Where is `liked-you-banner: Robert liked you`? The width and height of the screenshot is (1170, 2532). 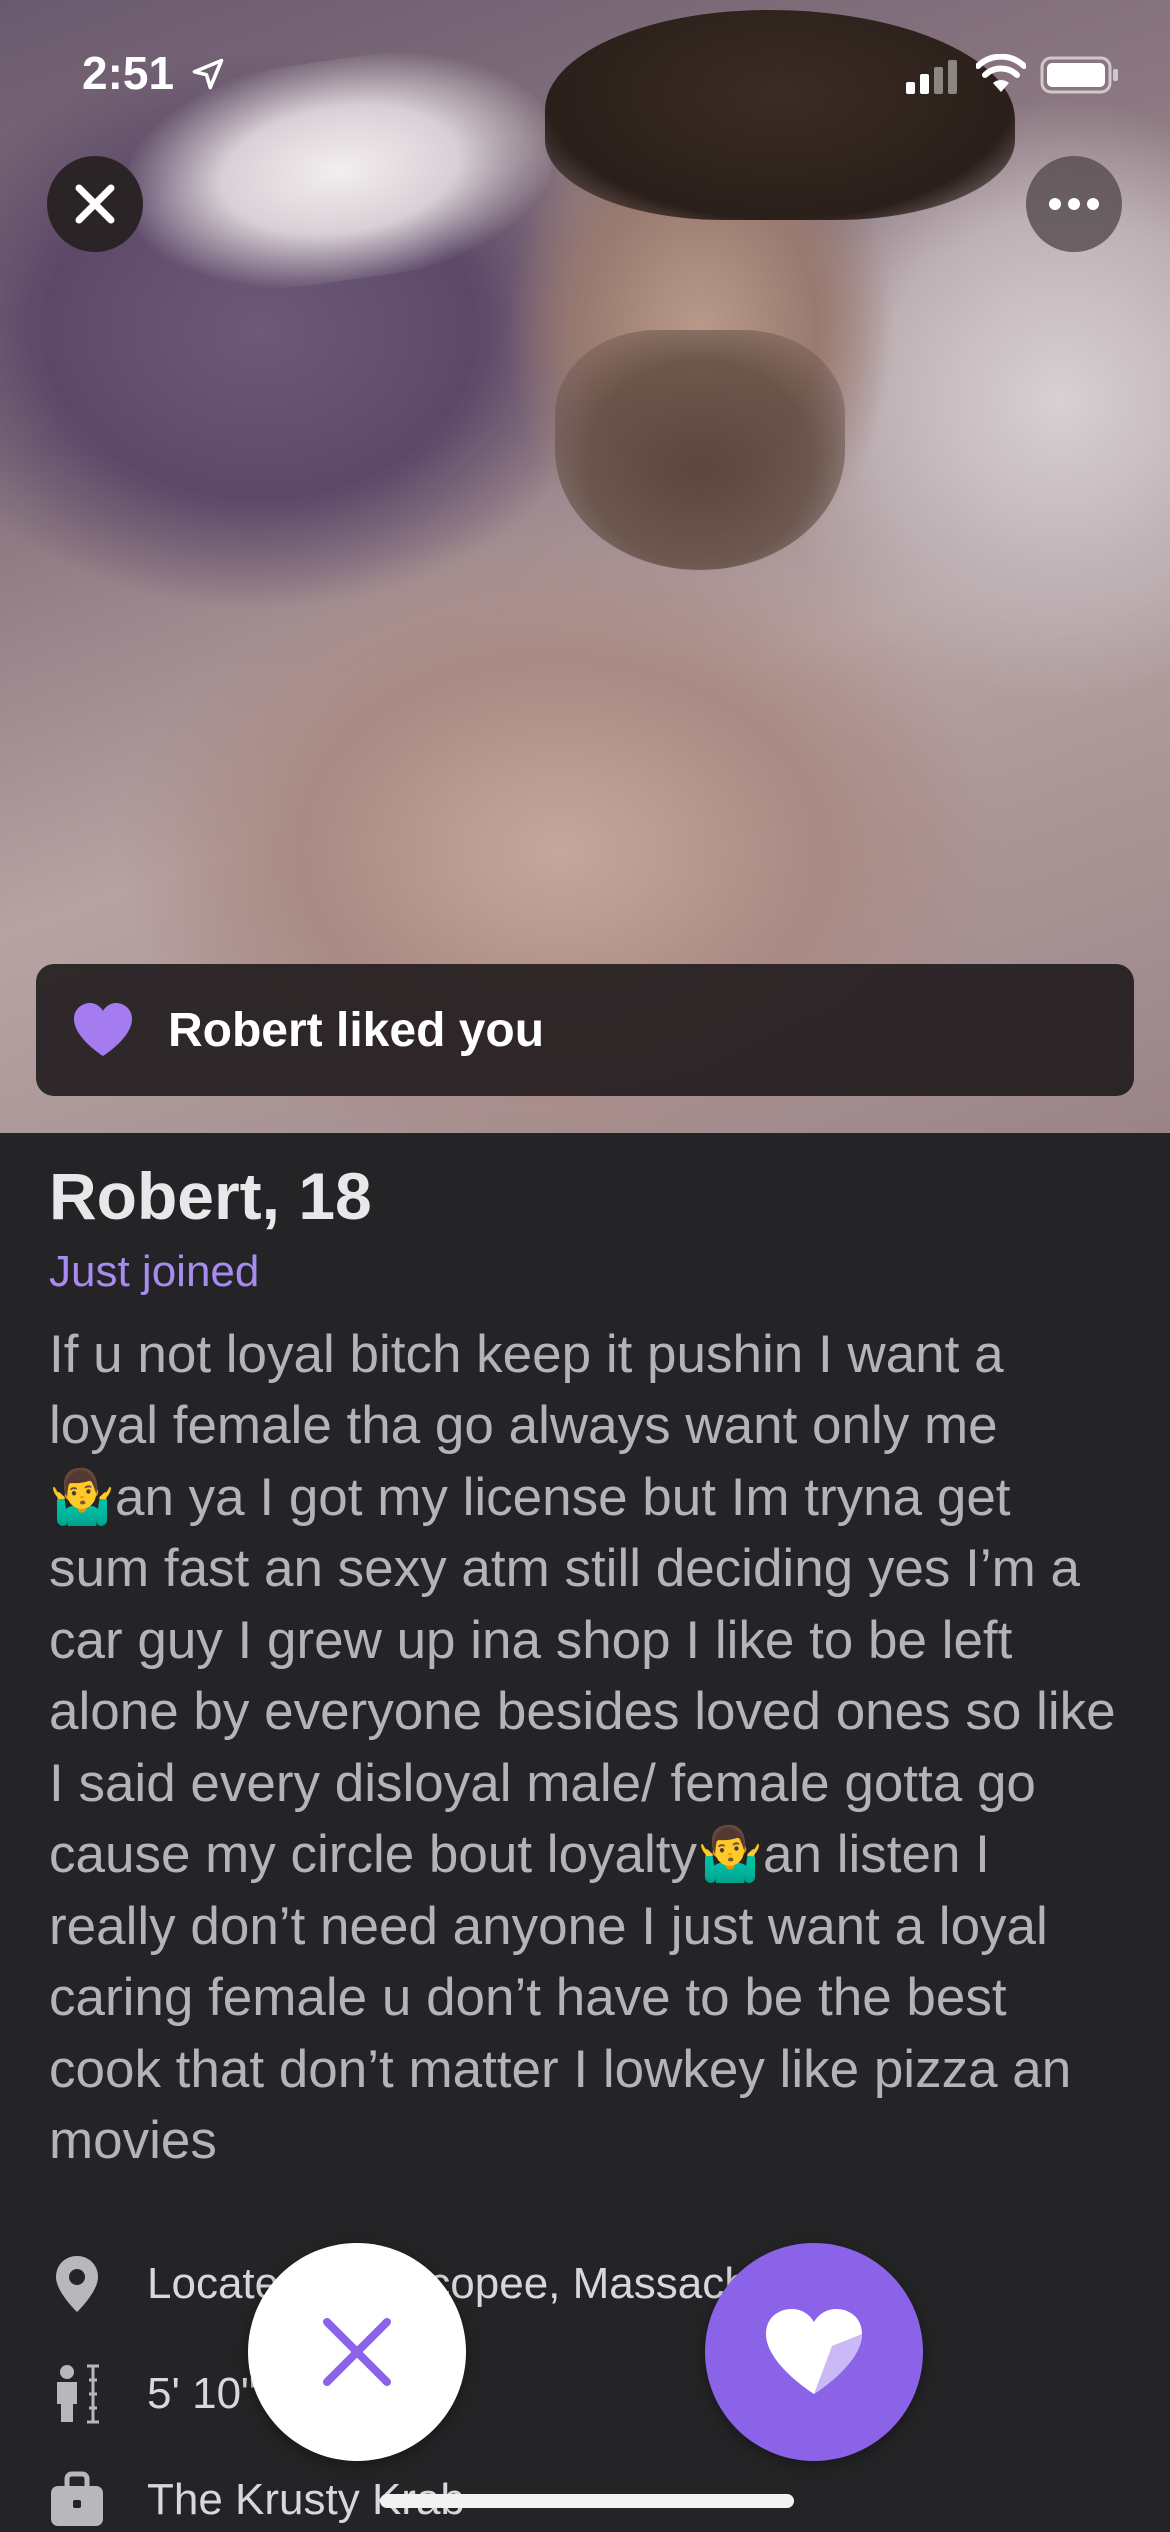 liked-you-banner: Robert liked you is located at coordinates (585, 1030).